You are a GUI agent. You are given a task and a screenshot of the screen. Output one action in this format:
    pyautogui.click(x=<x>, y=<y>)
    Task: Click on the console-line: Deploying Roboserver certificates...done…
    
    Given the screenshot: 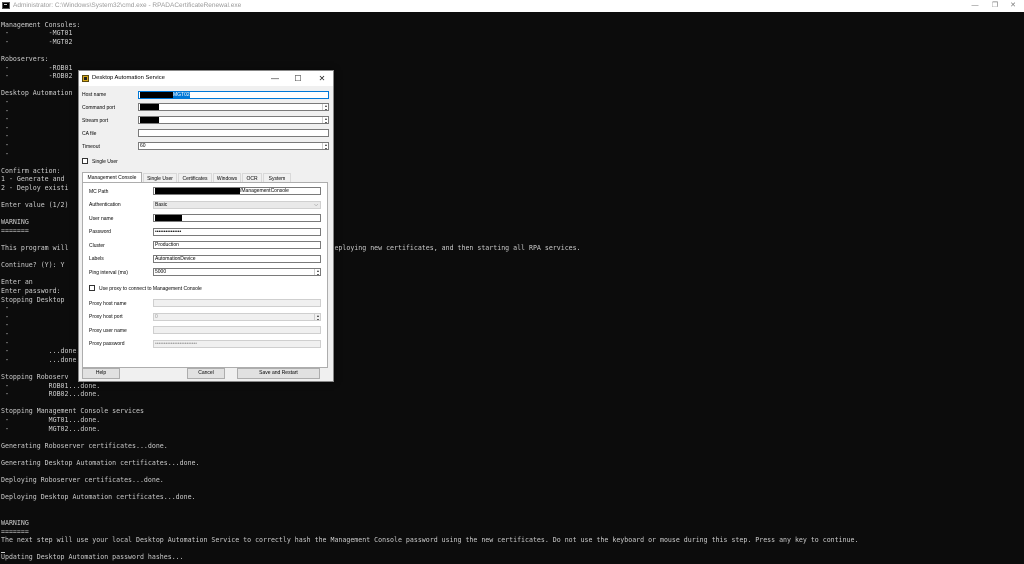 What is the action you would take?
    pyautogui.click(x=82, y=480)
    